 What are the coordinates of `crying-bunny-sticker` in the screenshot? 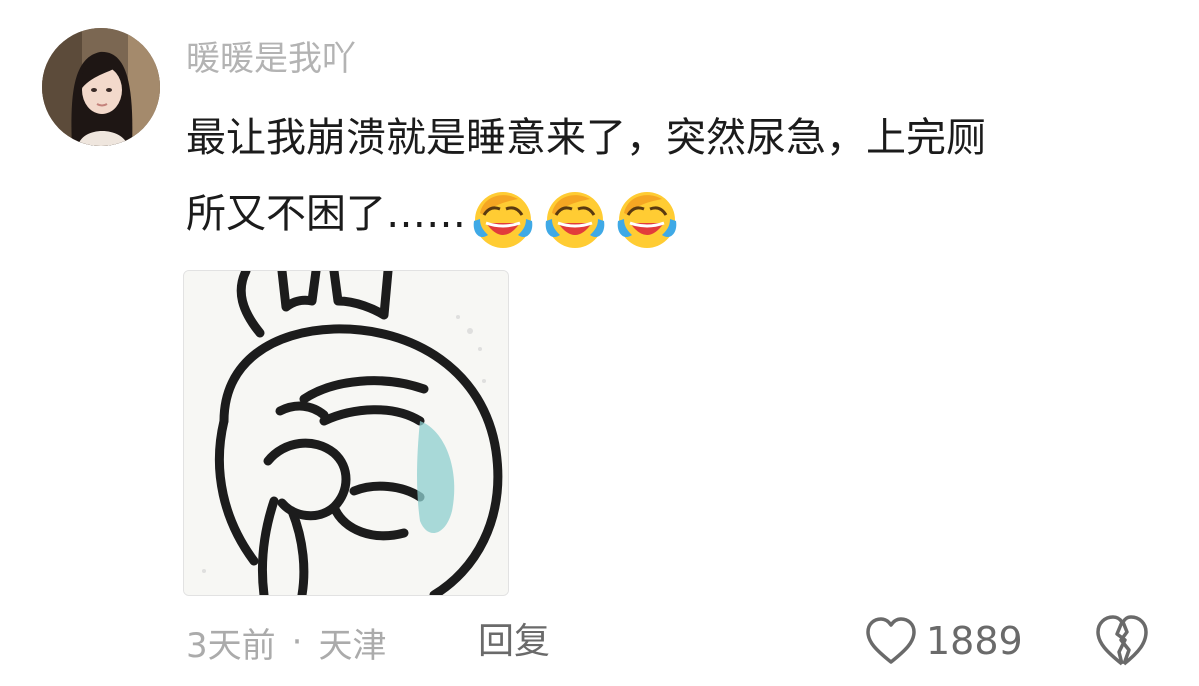 It's located at (346, 433).